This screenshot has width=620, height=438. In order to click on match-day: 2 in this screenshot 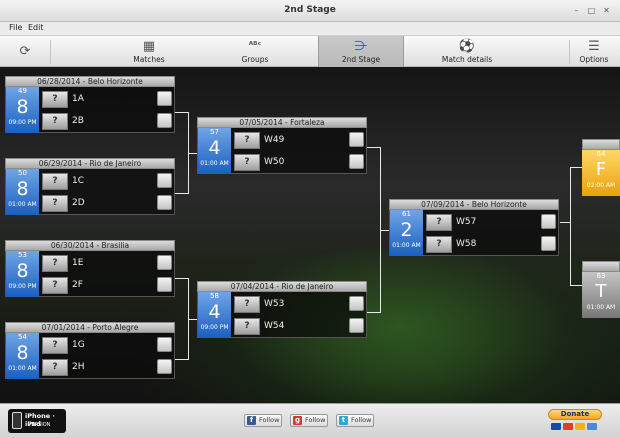, I will do `click(406, 230)`.